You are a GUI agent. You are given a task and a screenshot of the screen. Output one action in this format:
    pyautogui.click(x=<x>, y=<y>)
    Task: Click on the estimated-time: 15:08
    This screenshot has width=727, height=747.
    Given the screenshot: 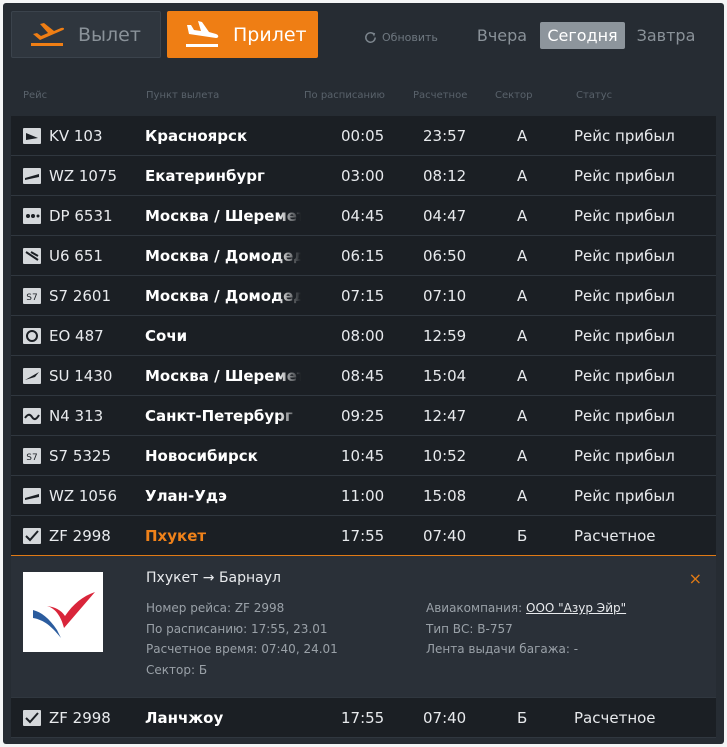 What is the action you would take?
    pyautogui.click(x=445, y=496)
    